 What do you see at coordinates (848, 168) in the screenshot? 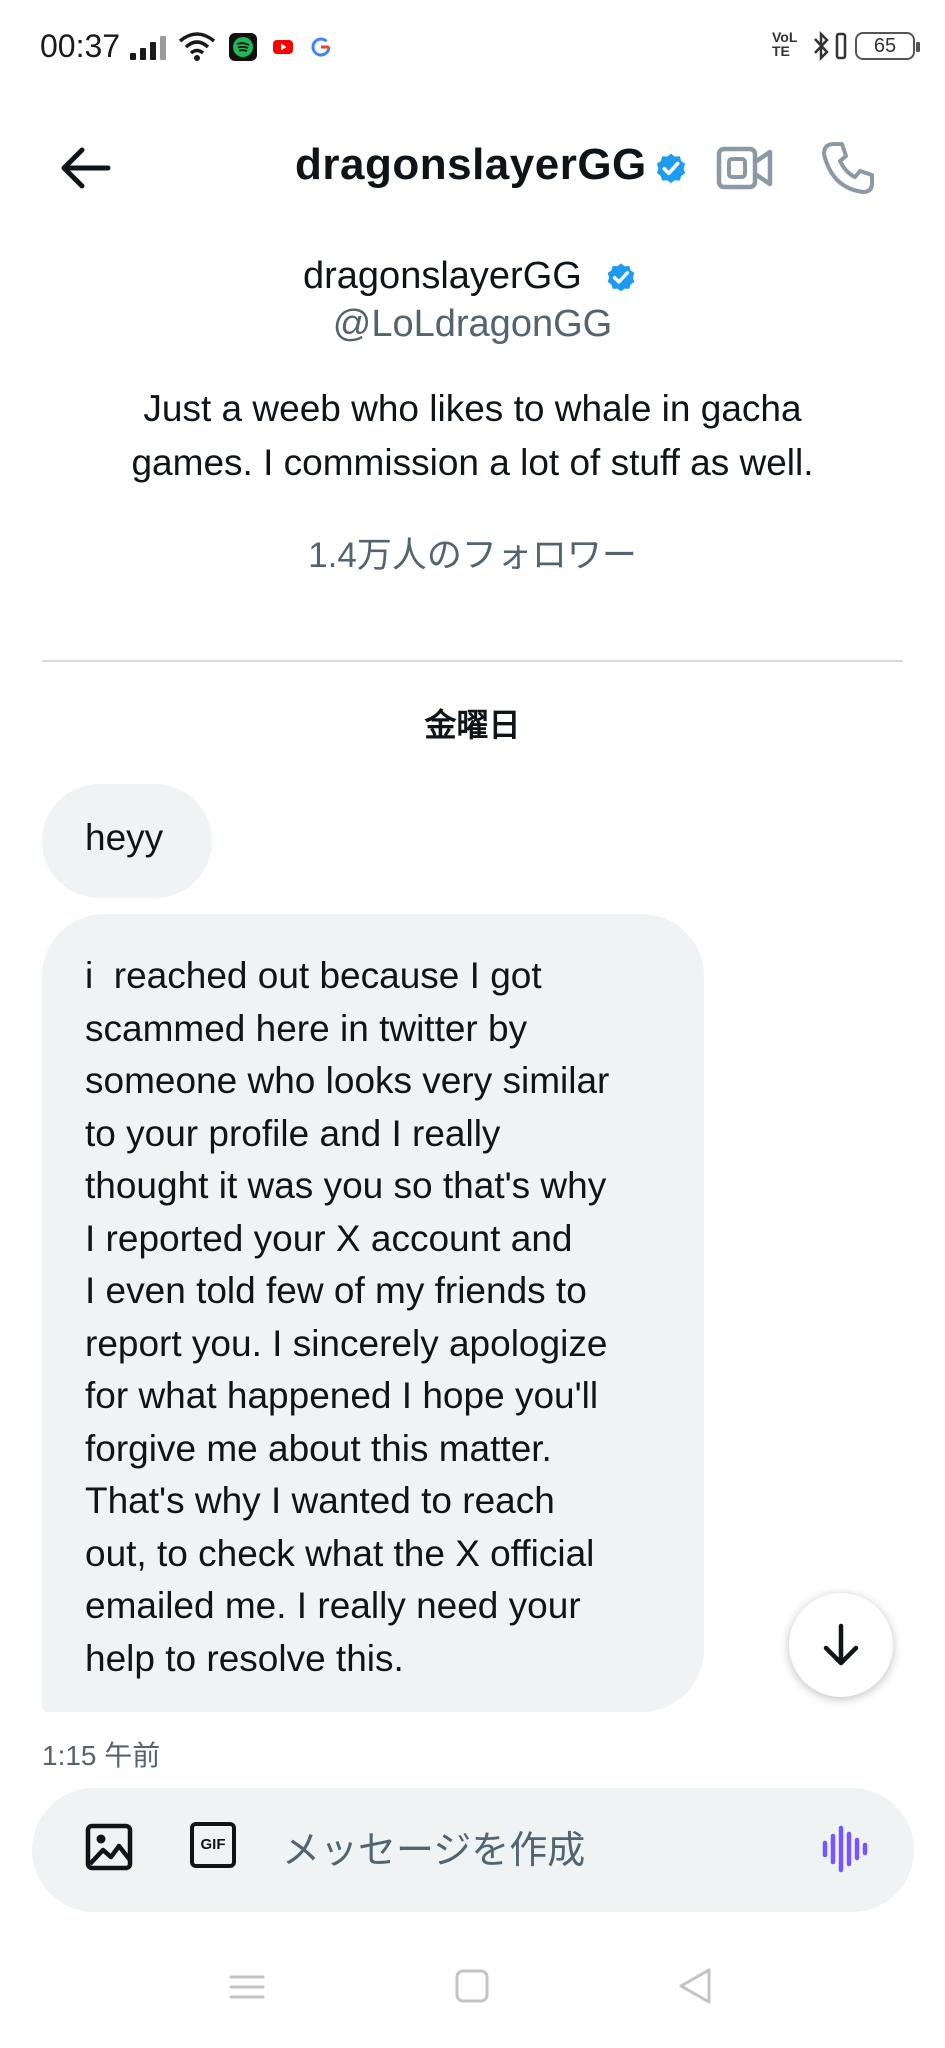
I see `phone-call-icon` at bounding box center [848, 168].